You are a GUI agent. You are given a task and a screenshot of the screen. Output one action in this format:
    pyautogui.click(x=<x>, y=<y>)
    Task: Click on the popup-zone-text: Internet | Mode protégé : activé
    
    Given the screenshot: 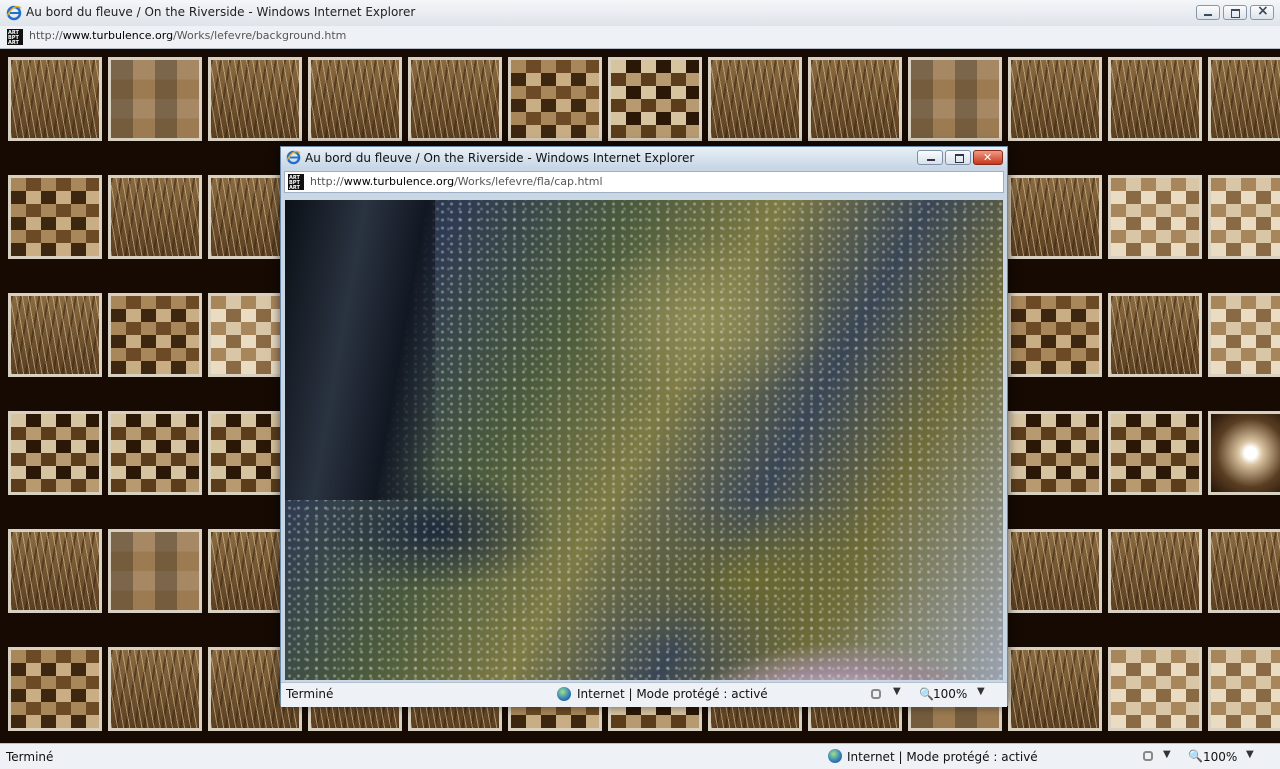 What is the action you would take?
    pyautogui.click(x=672, y=694)
    